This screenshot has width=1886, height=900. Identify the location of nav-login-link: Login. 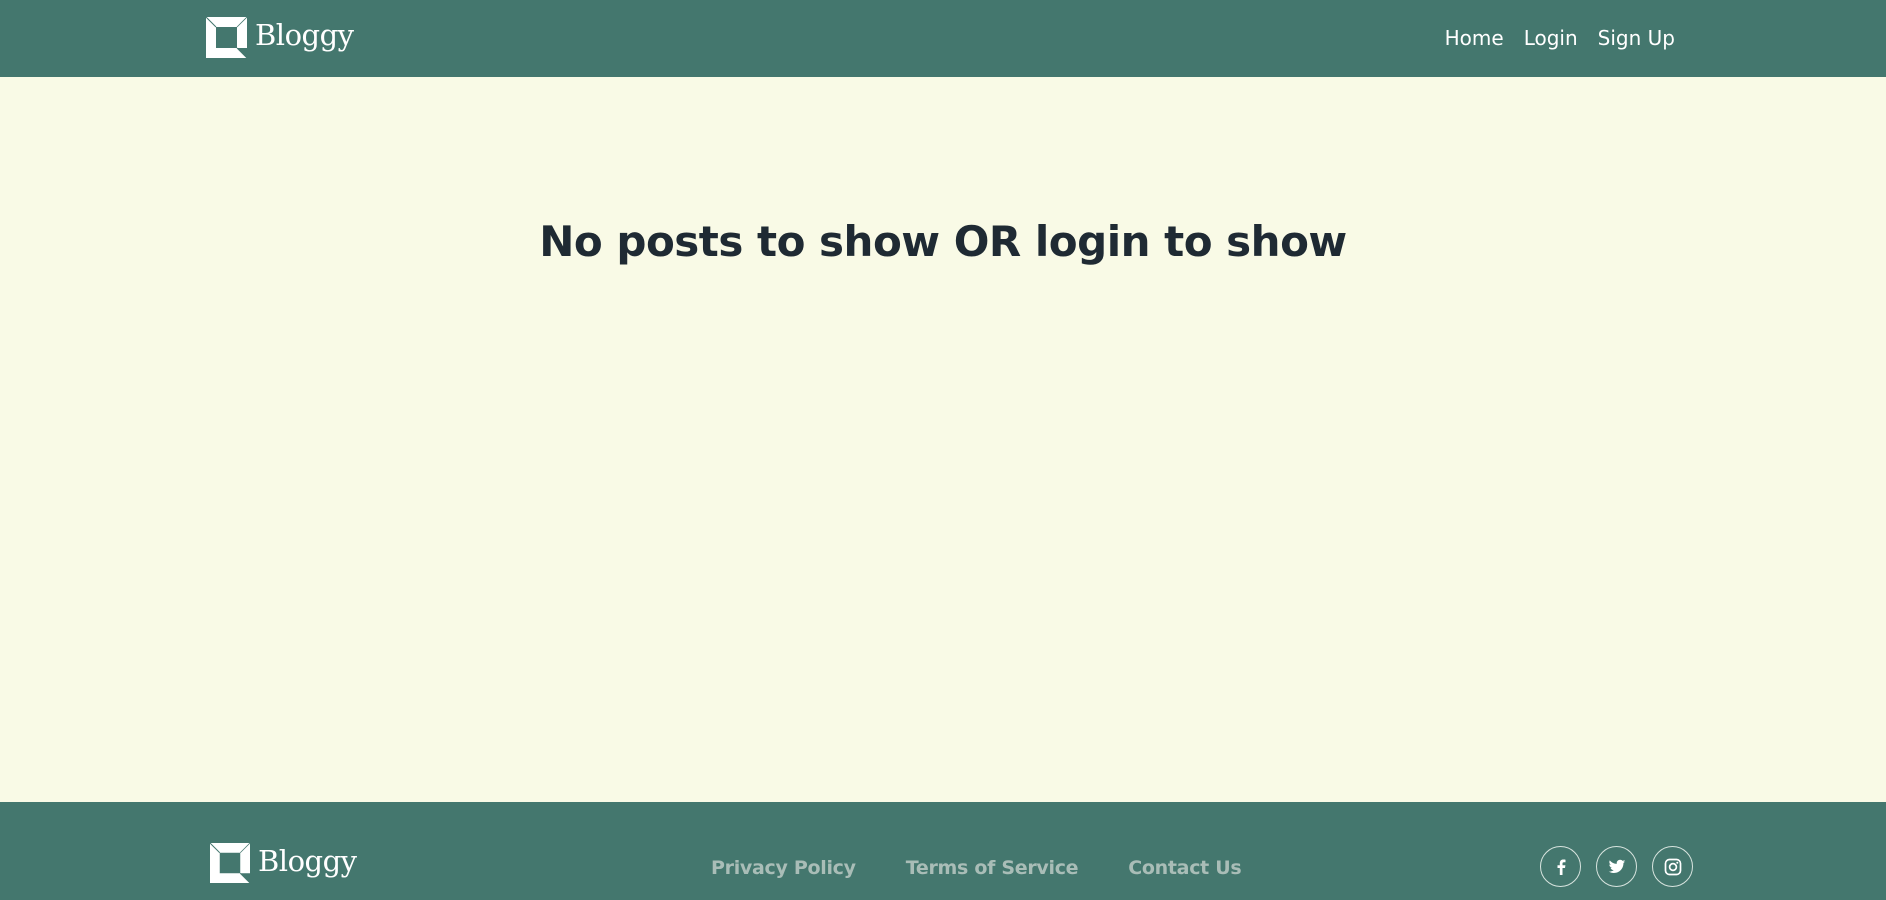
(1551, 38).